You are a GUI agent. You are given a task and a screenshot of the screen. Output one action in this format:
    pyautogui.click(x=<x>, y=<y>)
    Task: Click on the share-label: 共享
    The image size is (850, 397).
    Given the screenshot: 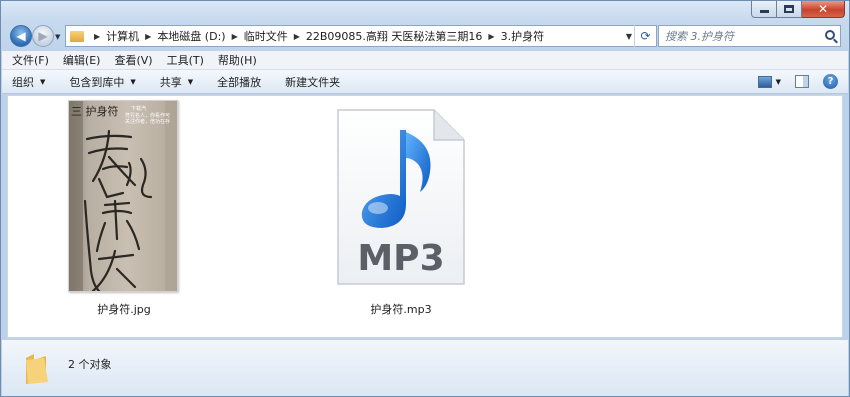 What is the action you would take?
    pyautogui.click(x=170, y=82)
    